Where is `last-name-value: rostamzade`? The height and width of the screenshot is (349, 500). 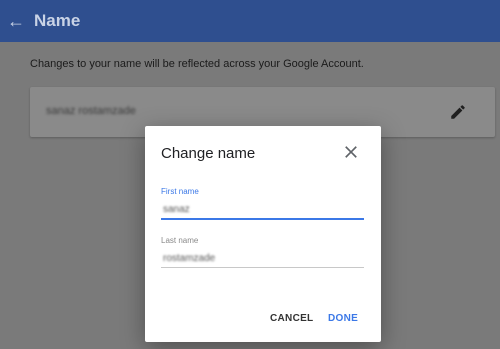
last-name-value: rostamzade is located at coordinates (189, 258).